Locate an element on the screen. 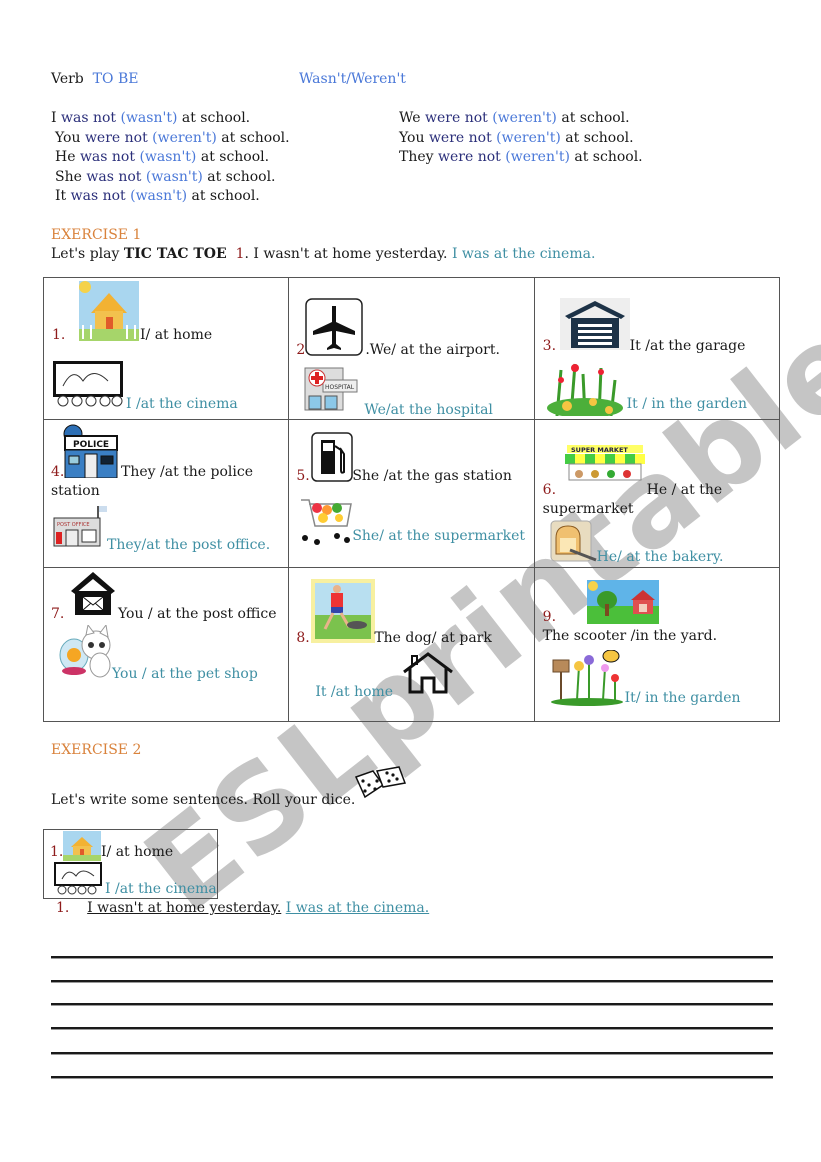 This screenshot has height=1162, width=821. verb-name: TO BE is located at coordinates (115, 79).